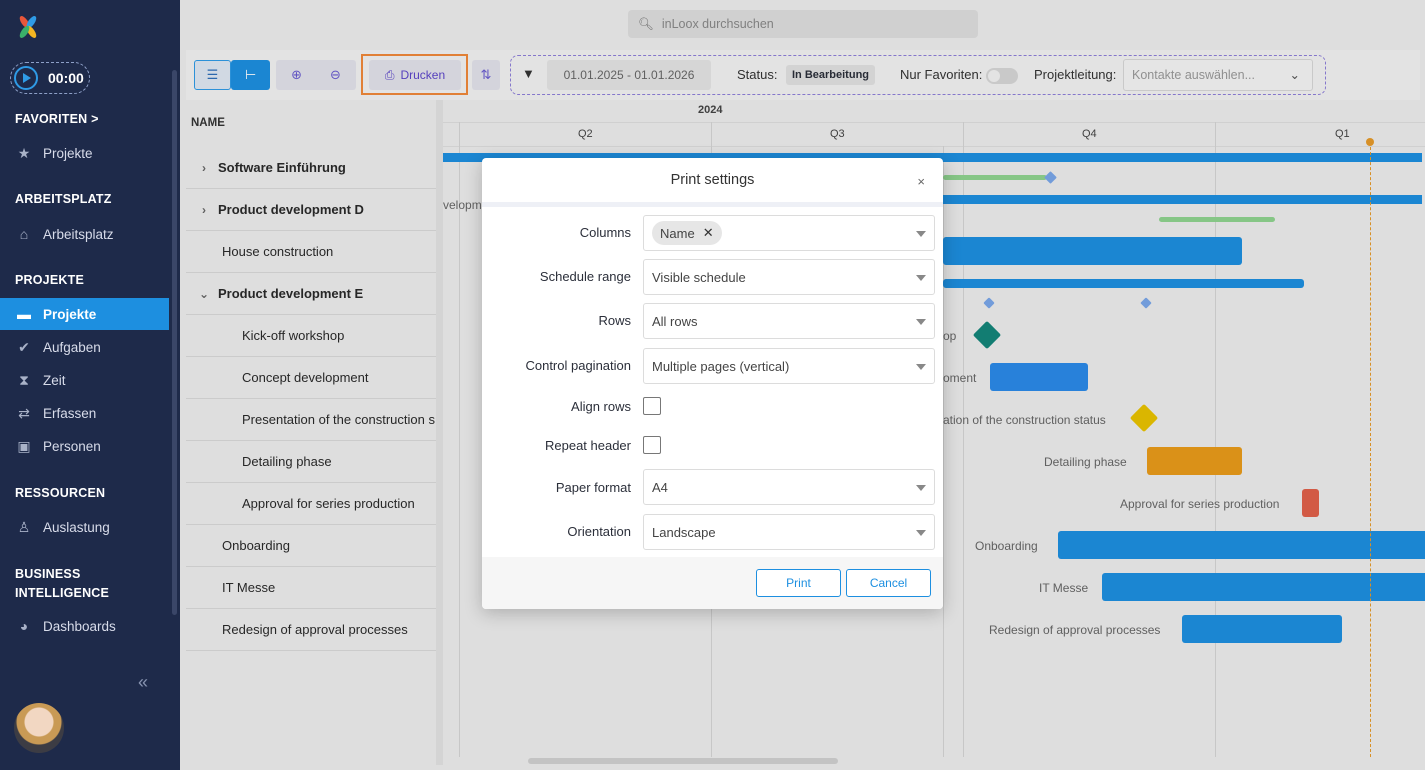 The image size is (1425, 770). I want to click on orientation-select: Landscape, so click(789, 532).